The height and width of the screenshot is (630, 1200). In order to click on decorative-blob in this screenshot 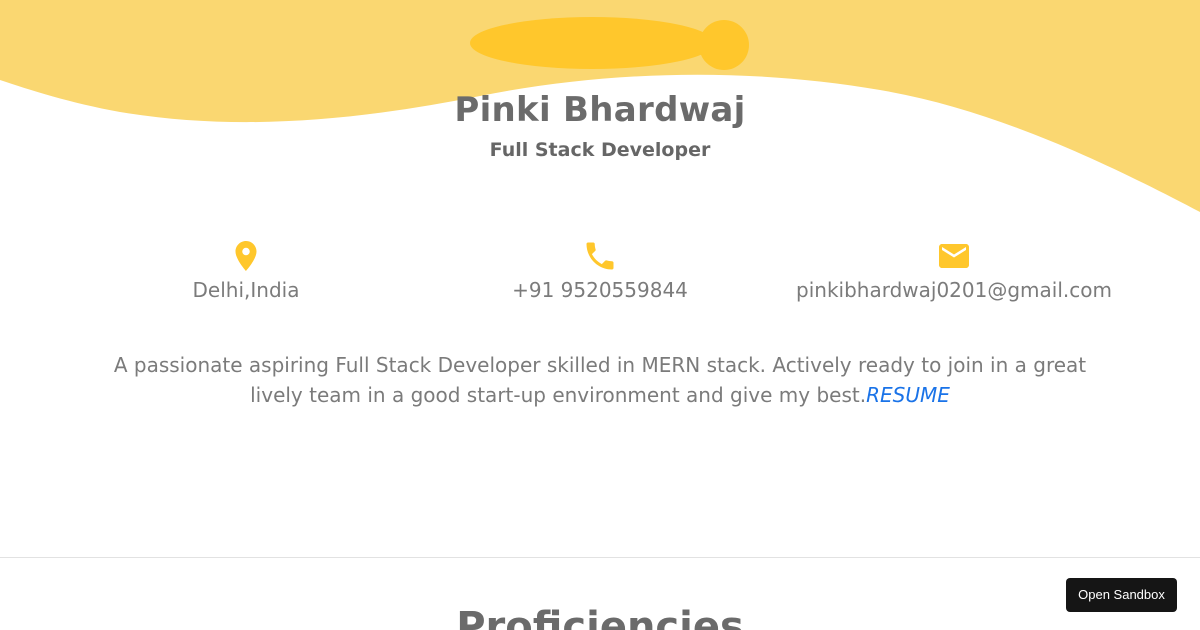, I will do `click(592, 43)`.